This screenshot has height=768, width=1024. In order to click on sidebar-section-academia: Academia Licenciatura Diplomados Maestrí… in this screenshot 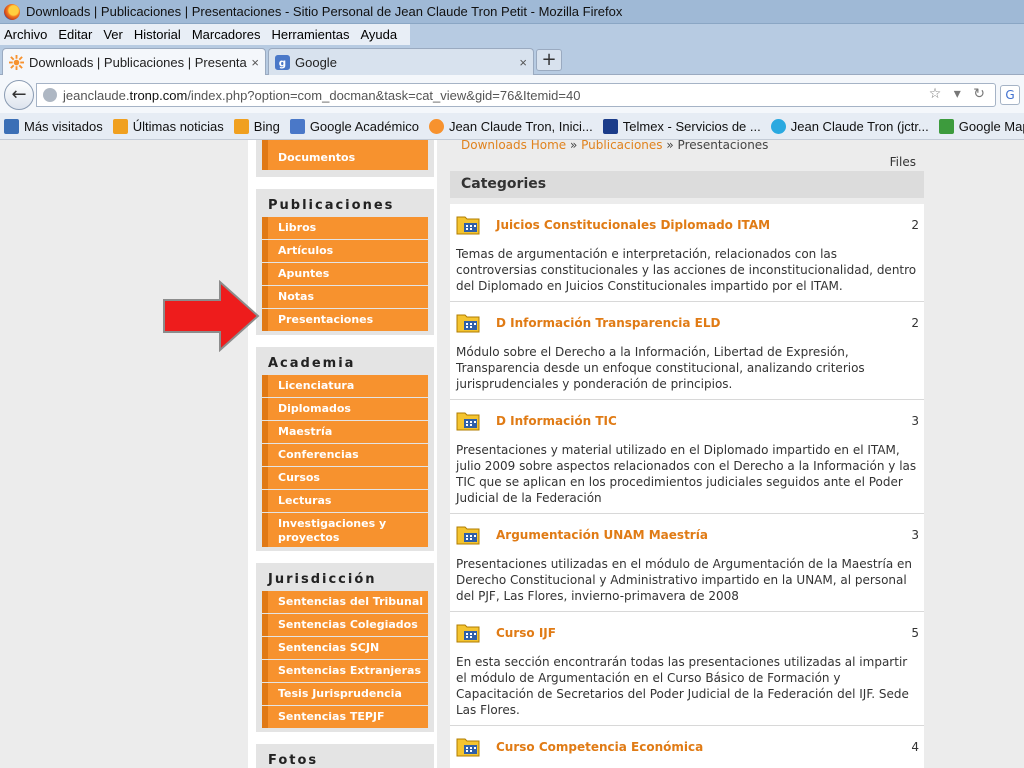, I will do `click(345, 449)`.